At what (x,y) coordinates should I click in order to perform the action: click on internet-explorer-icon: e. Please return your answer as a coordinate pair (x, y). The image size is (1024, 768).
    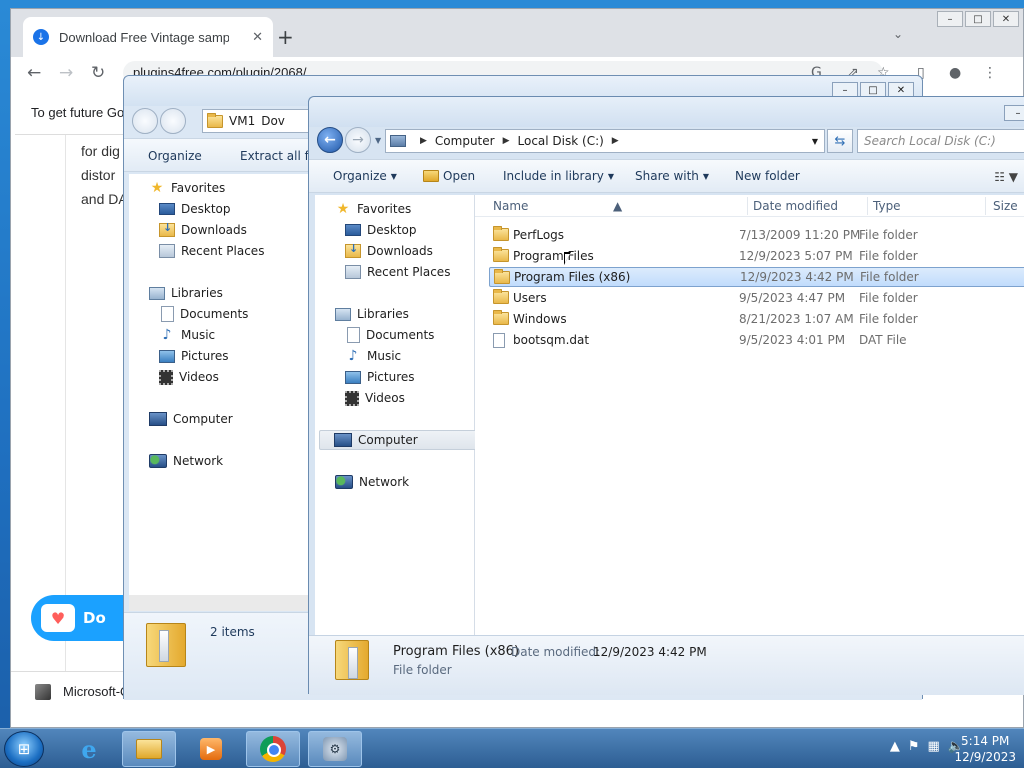
    Looking at the image, I should click on (89, 749).